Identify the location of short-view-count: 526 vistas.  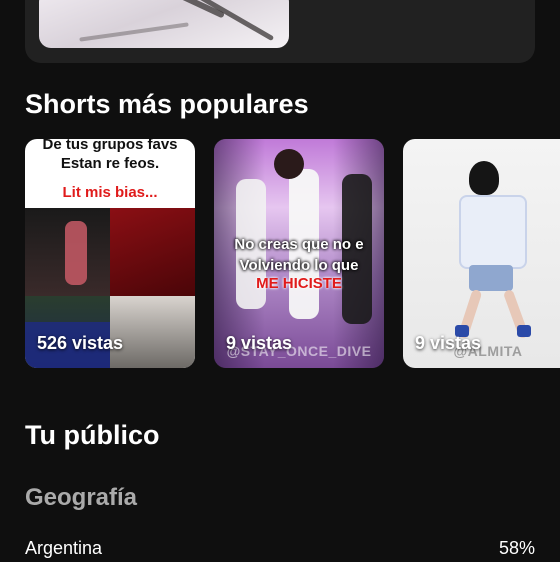
(80, 343).